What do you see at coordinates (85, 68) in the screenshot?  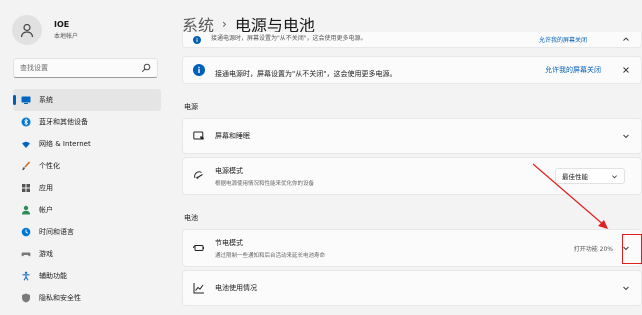 I see `search-input: 查找设置` at bounding box center [85, 68].